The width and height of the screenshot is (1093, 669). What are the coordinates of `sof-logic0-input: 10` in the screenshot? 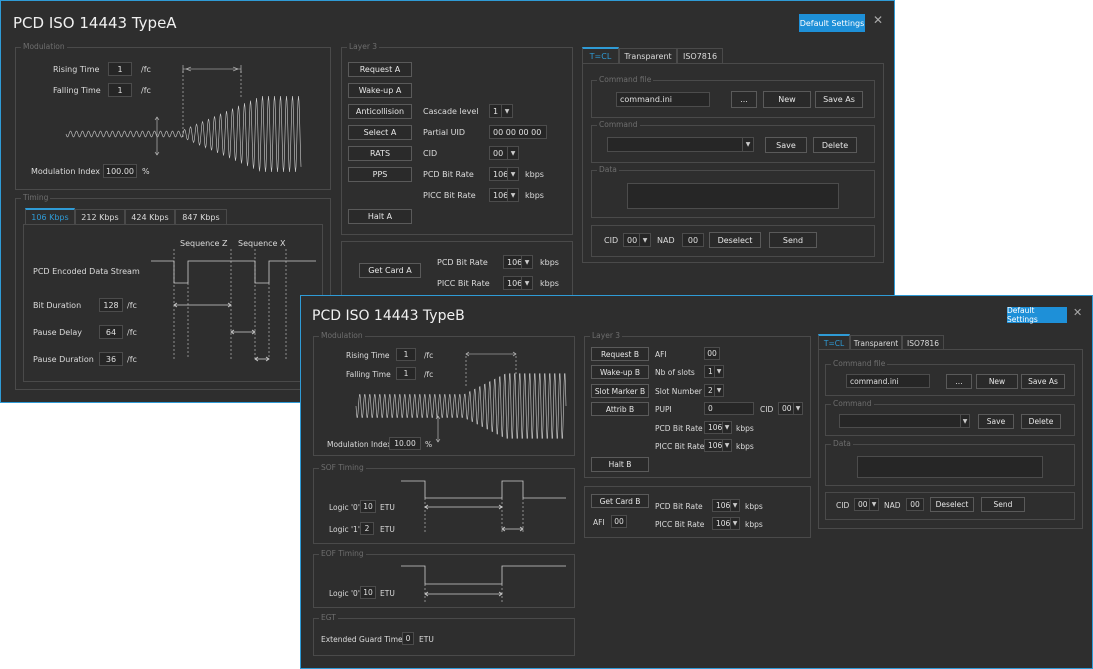 It's located at (368, 506).